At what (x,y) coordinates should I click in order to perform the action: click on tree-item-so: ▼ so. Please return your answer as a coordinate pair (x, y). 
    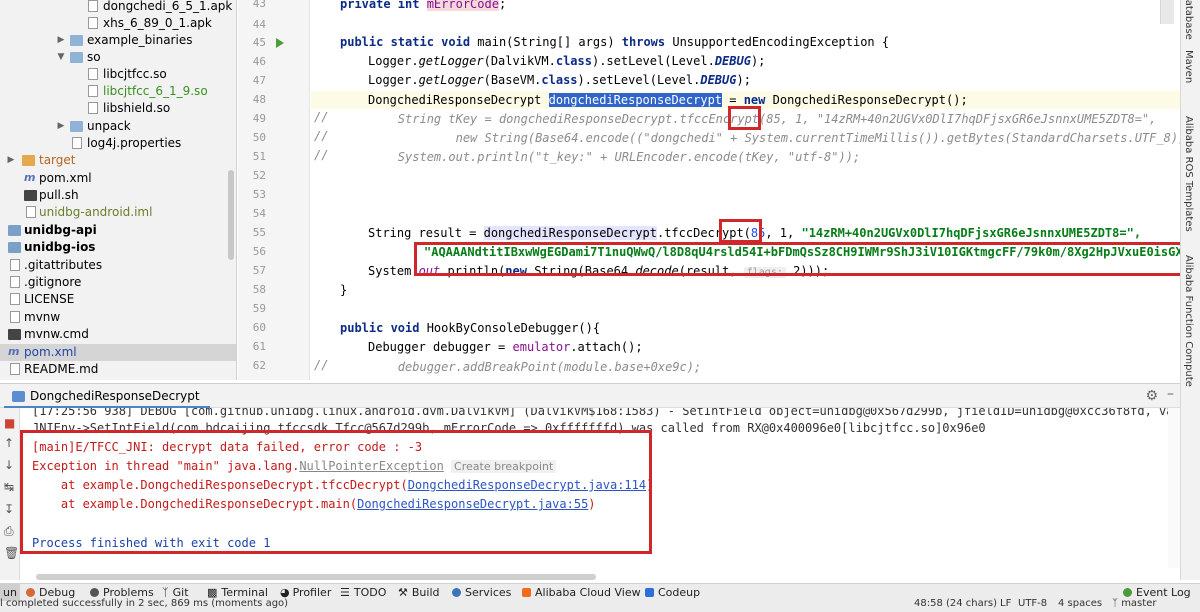
    Looking at the image, I should click on (118, 57).